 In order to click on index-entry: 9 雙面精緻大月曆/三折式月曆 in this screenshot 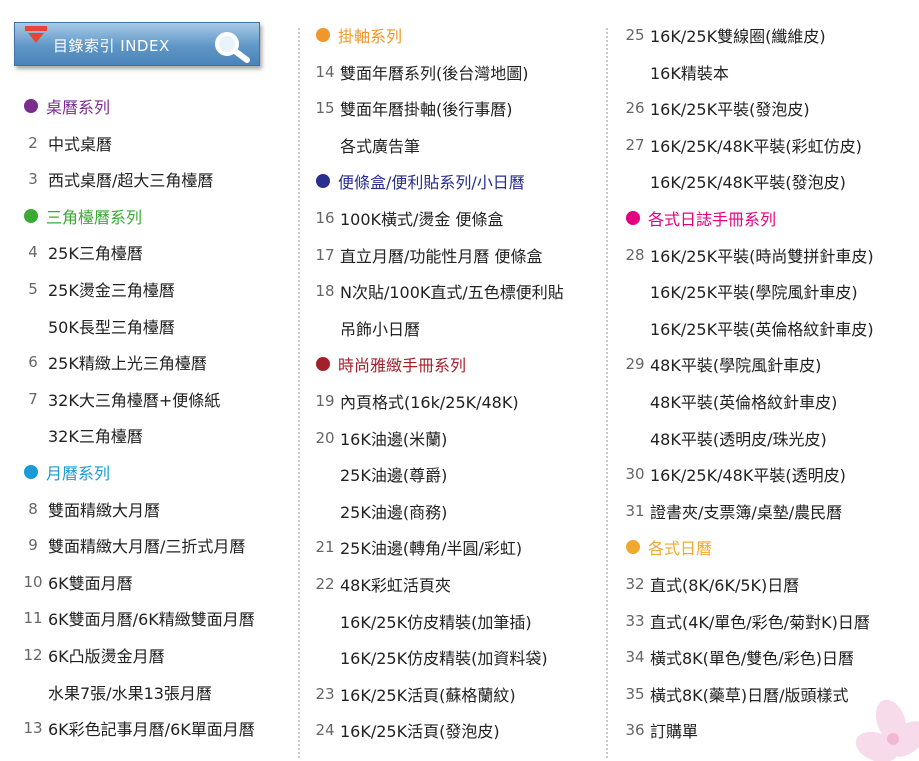, I will do `click(131, 545)`.